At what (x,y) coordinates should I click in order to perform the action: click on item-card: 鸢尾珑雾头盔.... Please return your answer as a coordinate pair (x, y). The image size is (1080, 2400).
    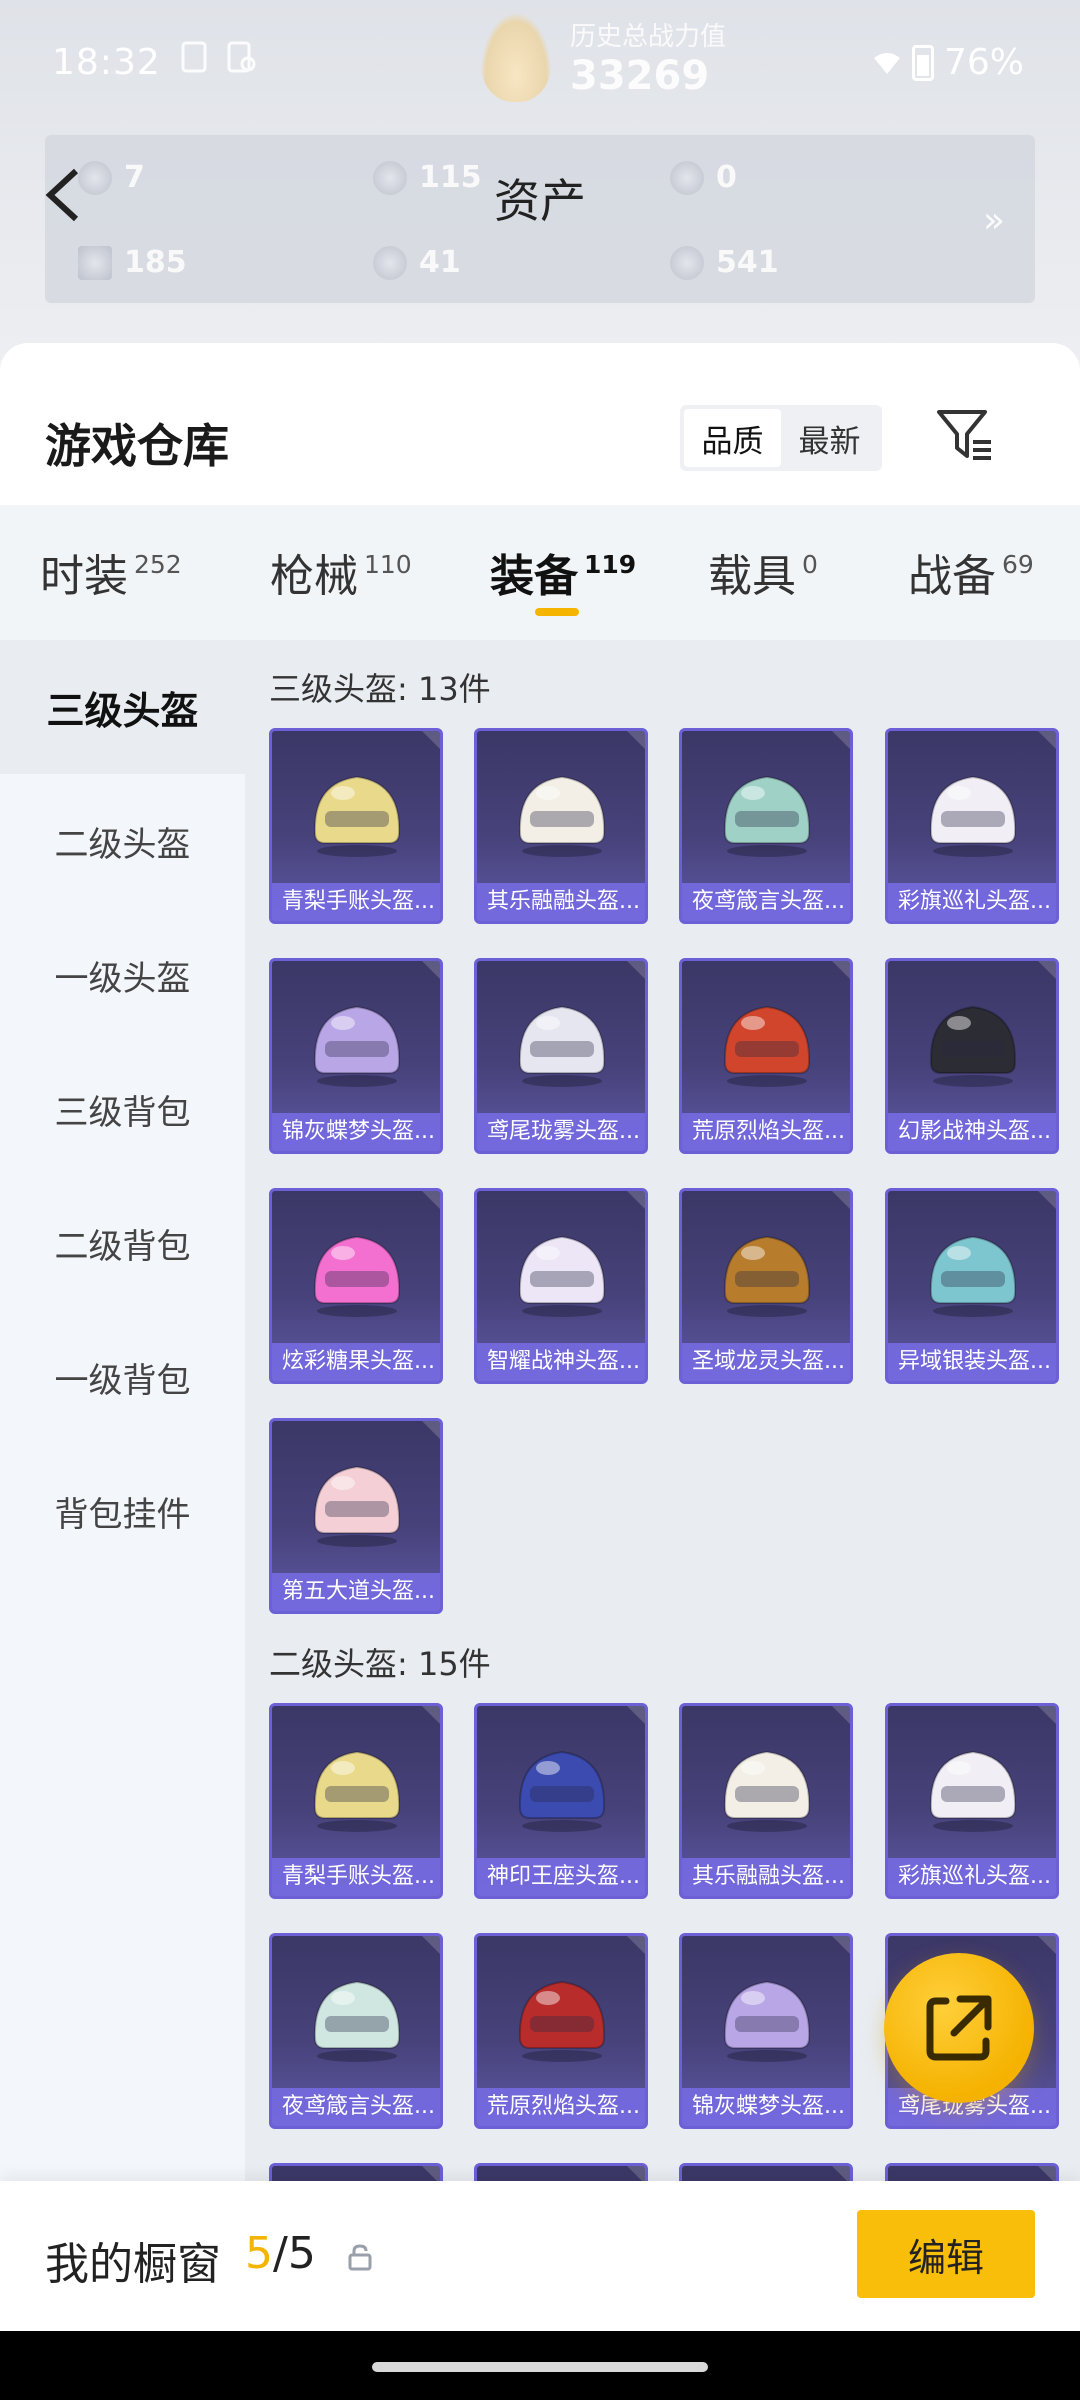
    Looking at the image, I should click on (561, 1056).